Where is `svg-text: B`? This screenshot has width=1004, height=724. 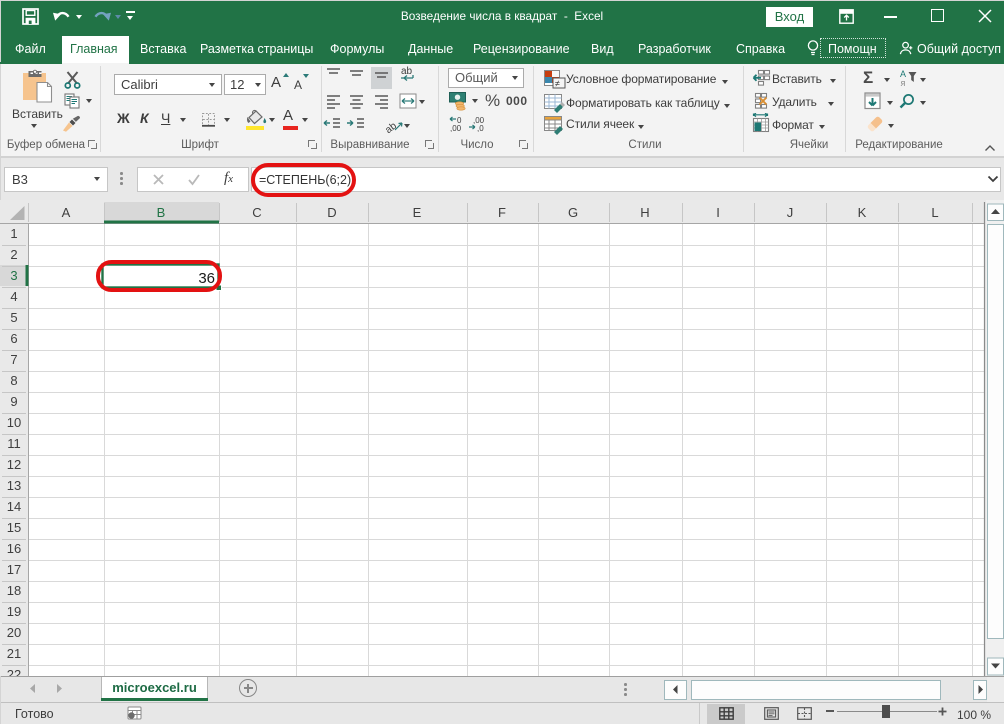 svg-text: B is located at coordinates (161, 212).